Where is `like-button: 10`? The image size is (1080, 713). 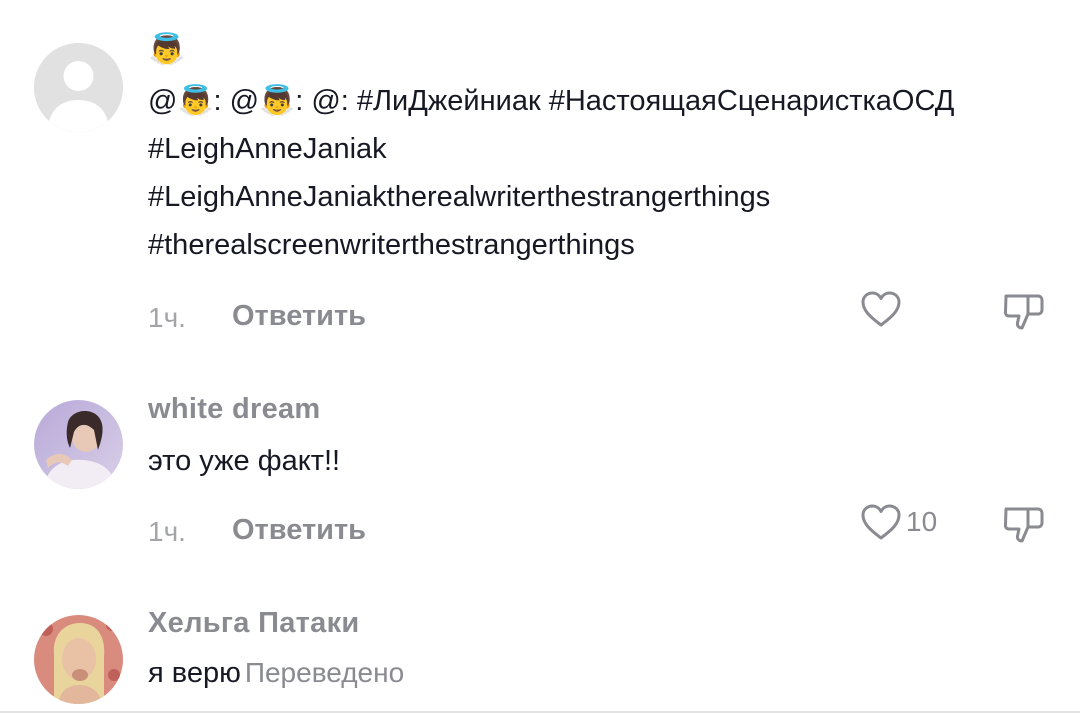 like-button: 10 is located at coordinates (898, 522).